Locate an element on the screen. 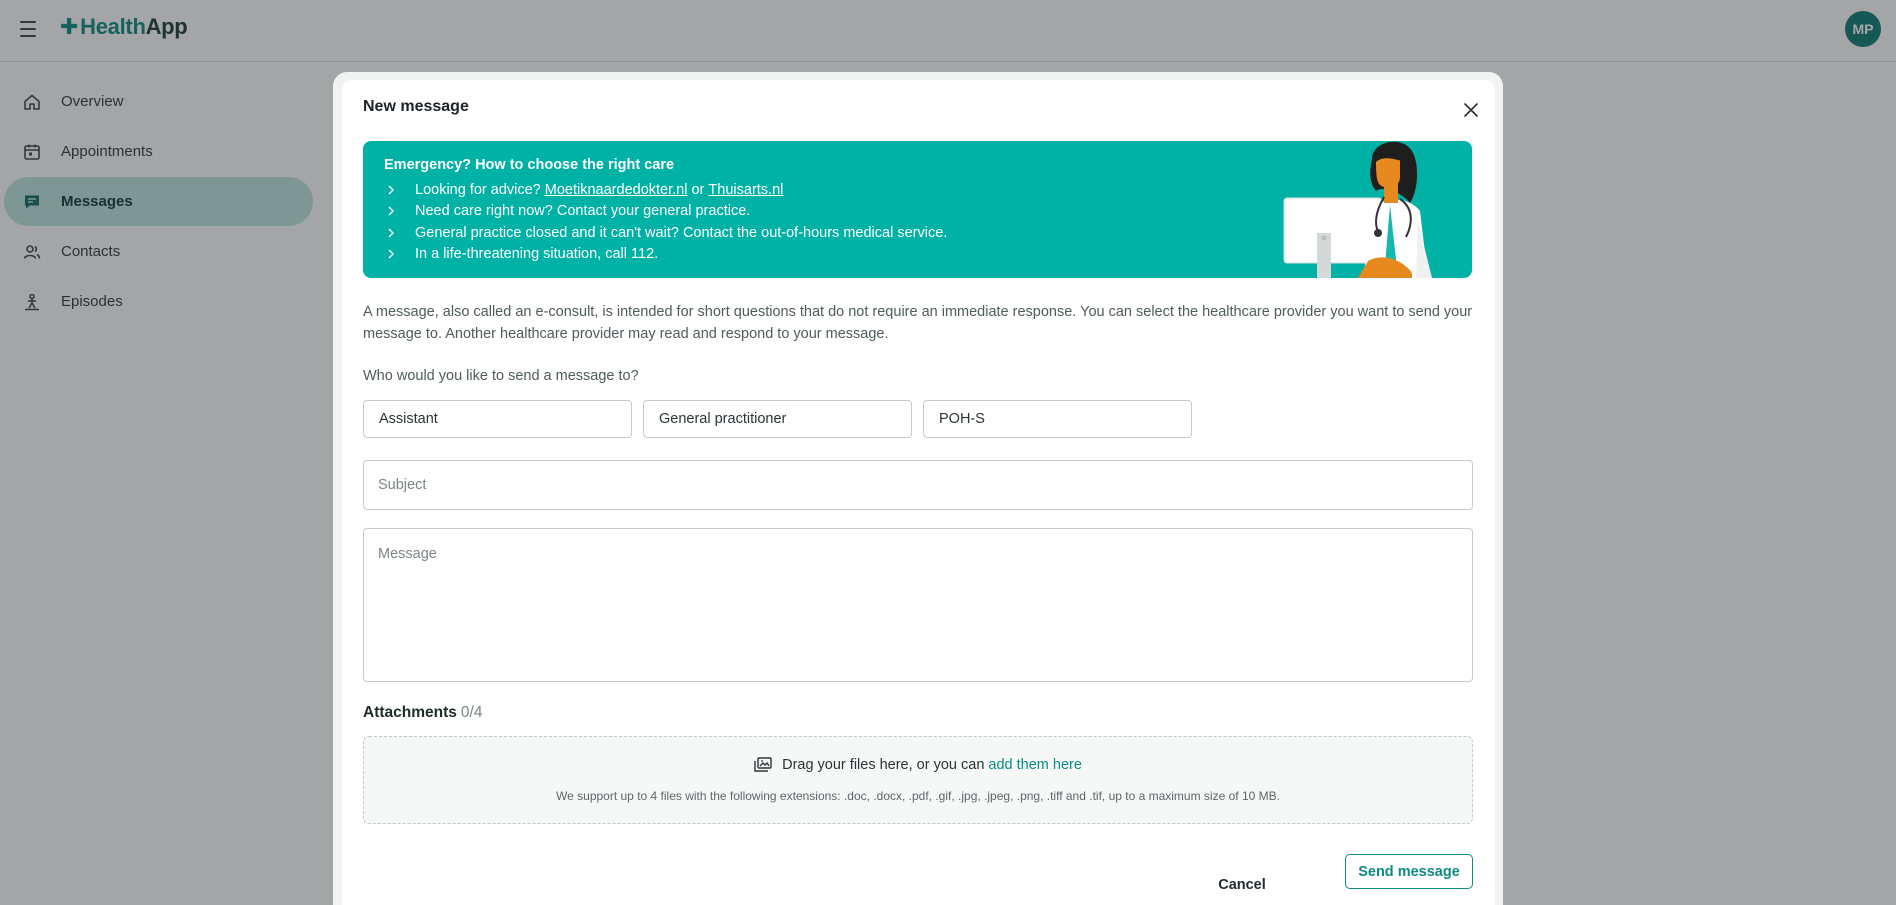 This screenshot has width=1896, height=905. advice-prefix: Looking for advice? is located at coordinates (478, 189).